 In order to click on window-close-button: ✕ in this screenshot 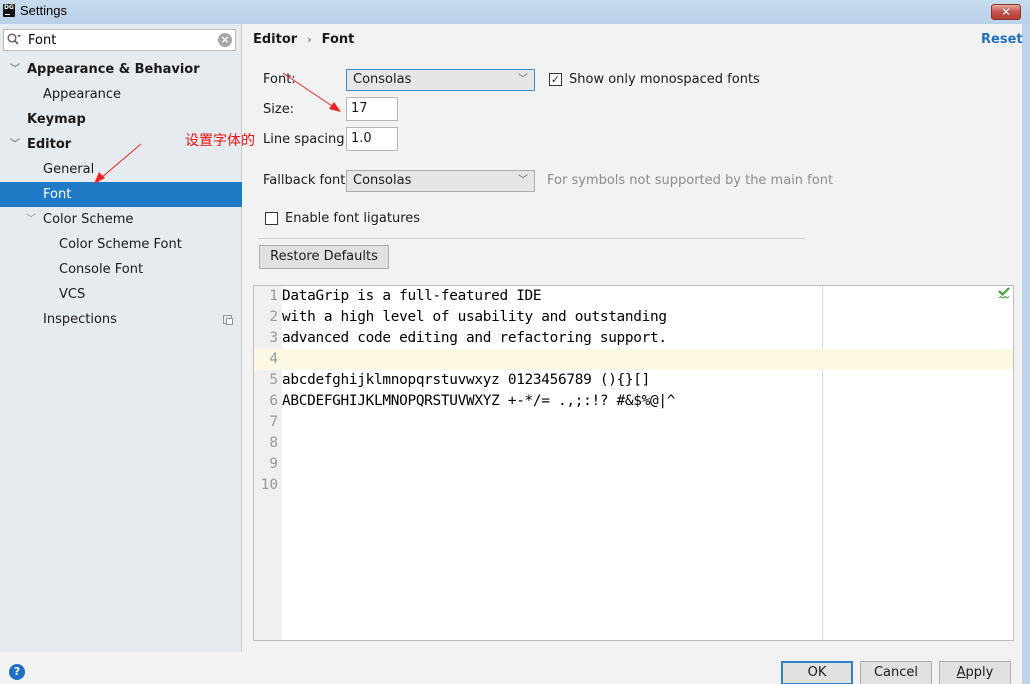, I will do `click(1006, 12)`.